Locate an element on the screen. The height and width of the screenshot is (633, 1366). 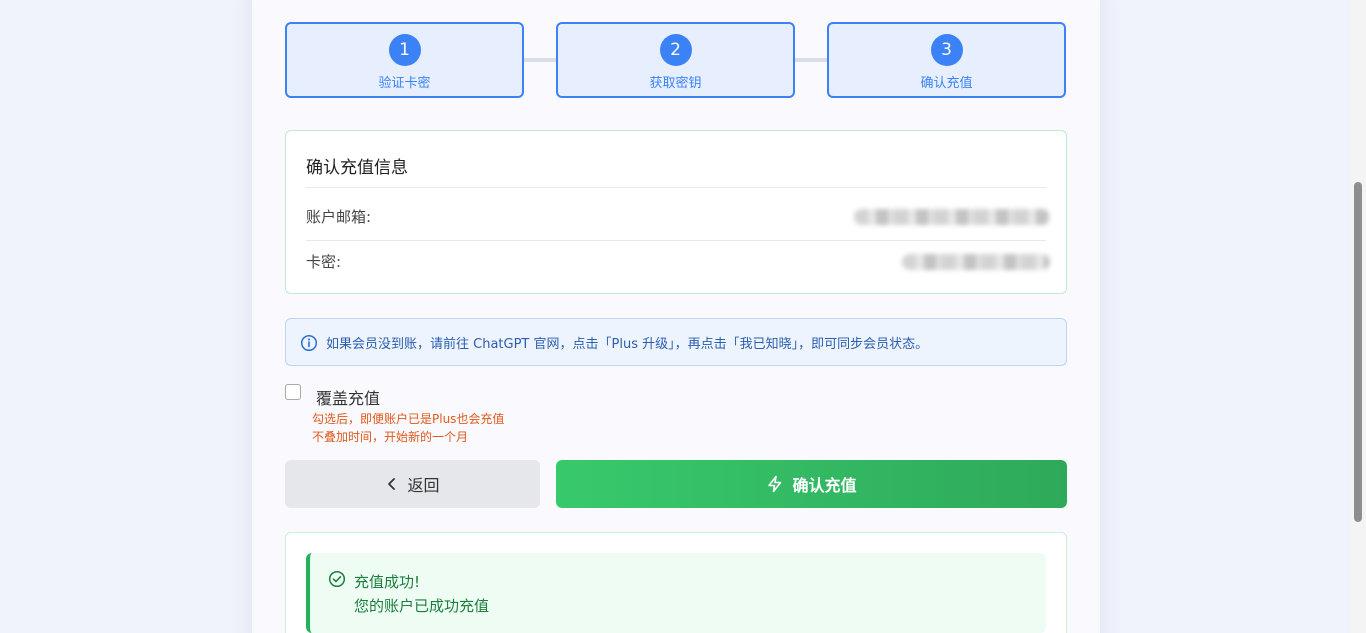
check-circle-icon is located at coordinates (337, 579).